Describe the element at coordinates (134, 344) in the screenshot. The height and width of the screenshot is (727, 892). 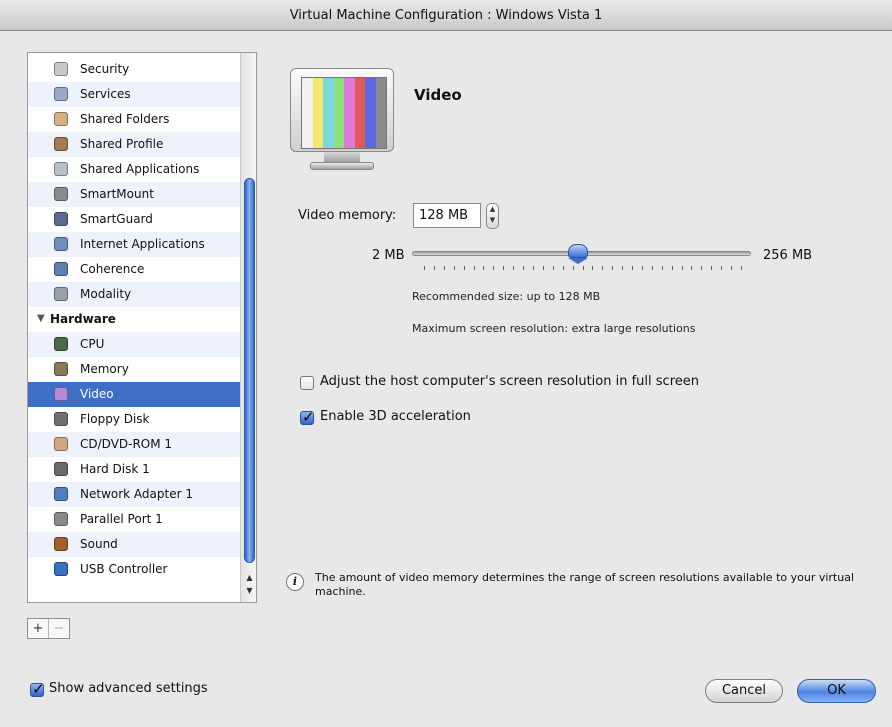
I see `sidebar-item-cpu: CPU` at that location.